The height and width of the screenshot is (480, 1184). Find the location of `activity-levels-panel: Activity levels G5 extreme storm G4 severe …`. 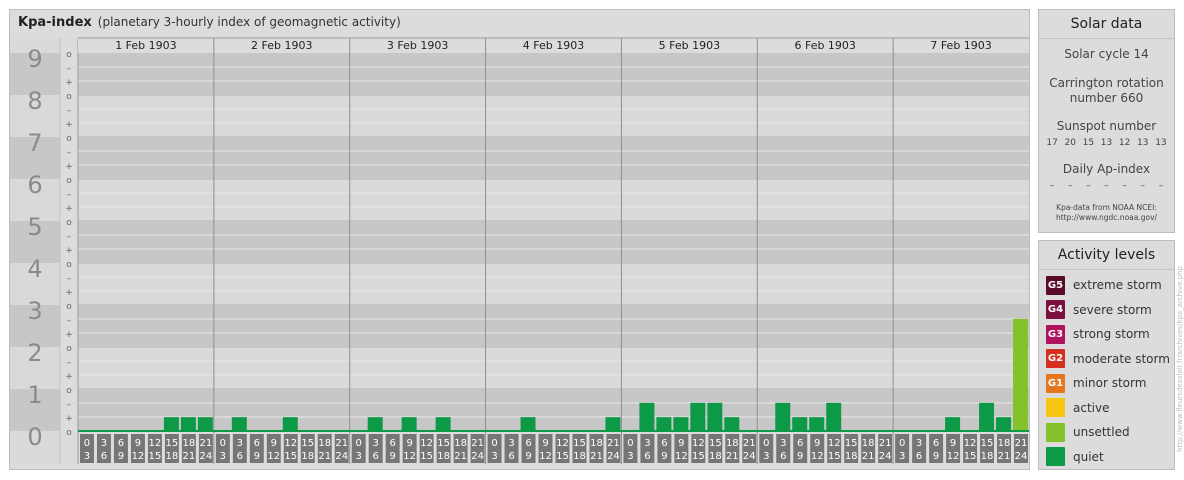

activity-levels-panel: Activity levels G5 extreme storm G4 severe … is located at coordinates (1106, 355).